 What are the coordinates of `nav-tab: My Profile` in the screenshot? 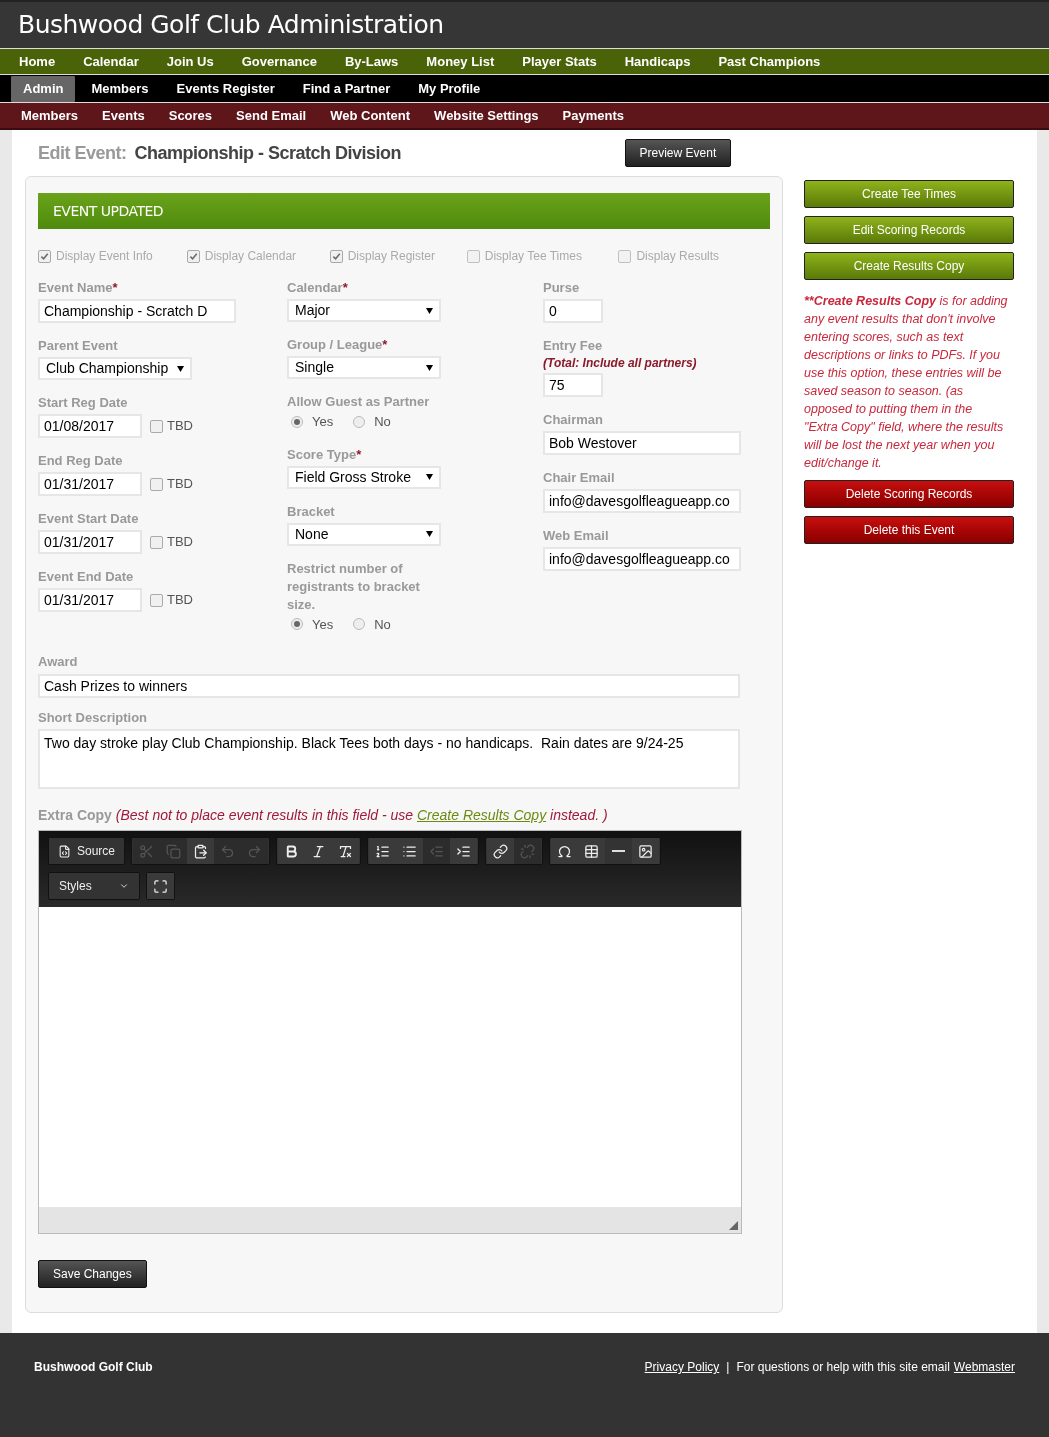 It's located at (449, 88).